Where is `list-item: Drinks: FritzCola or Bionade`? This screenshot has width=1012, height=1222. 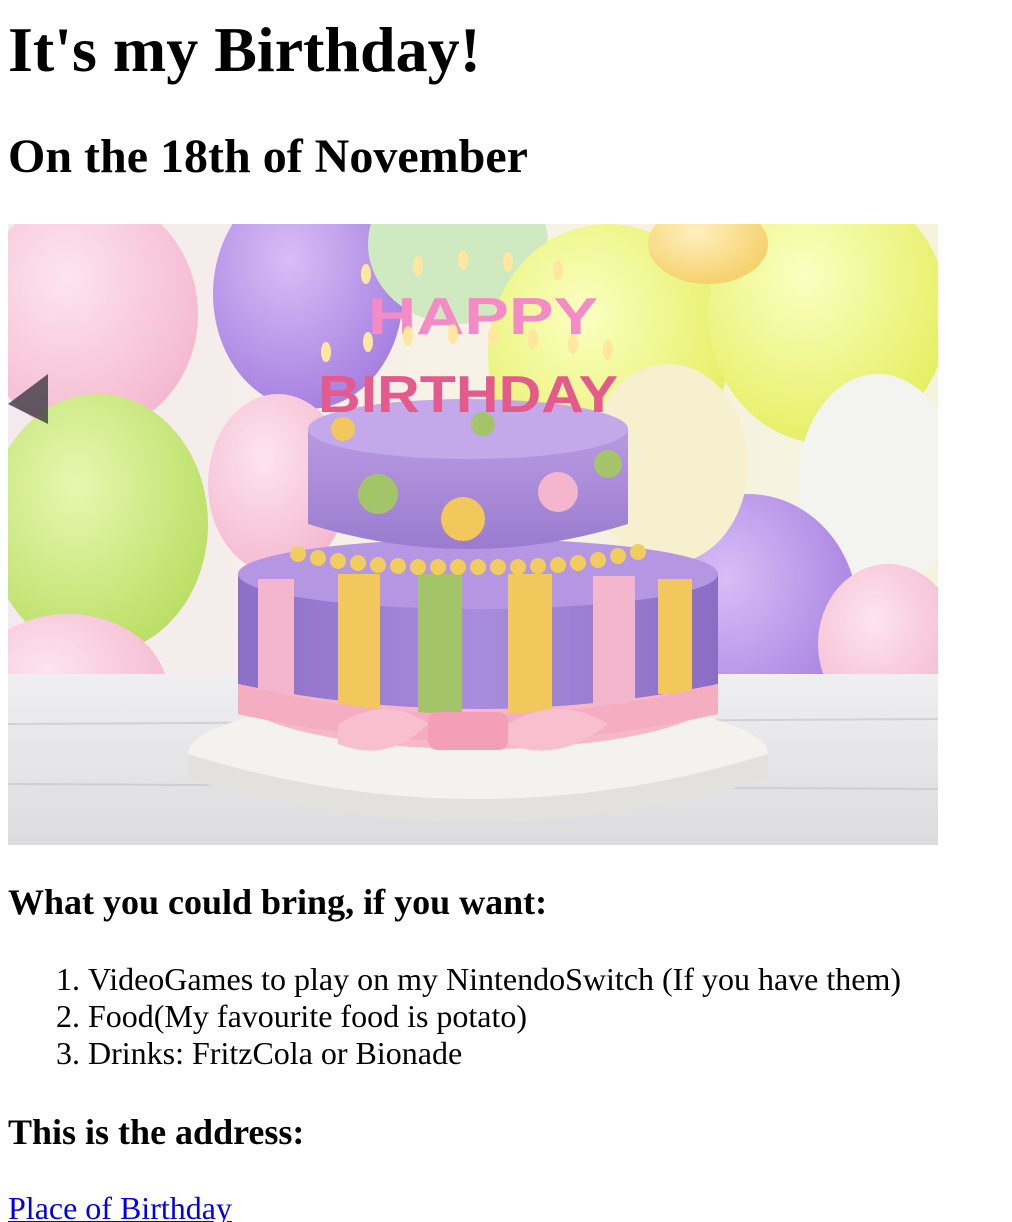
list-item: Drinks: FritzCola or Bionade is located at coordinates (494, 1053).